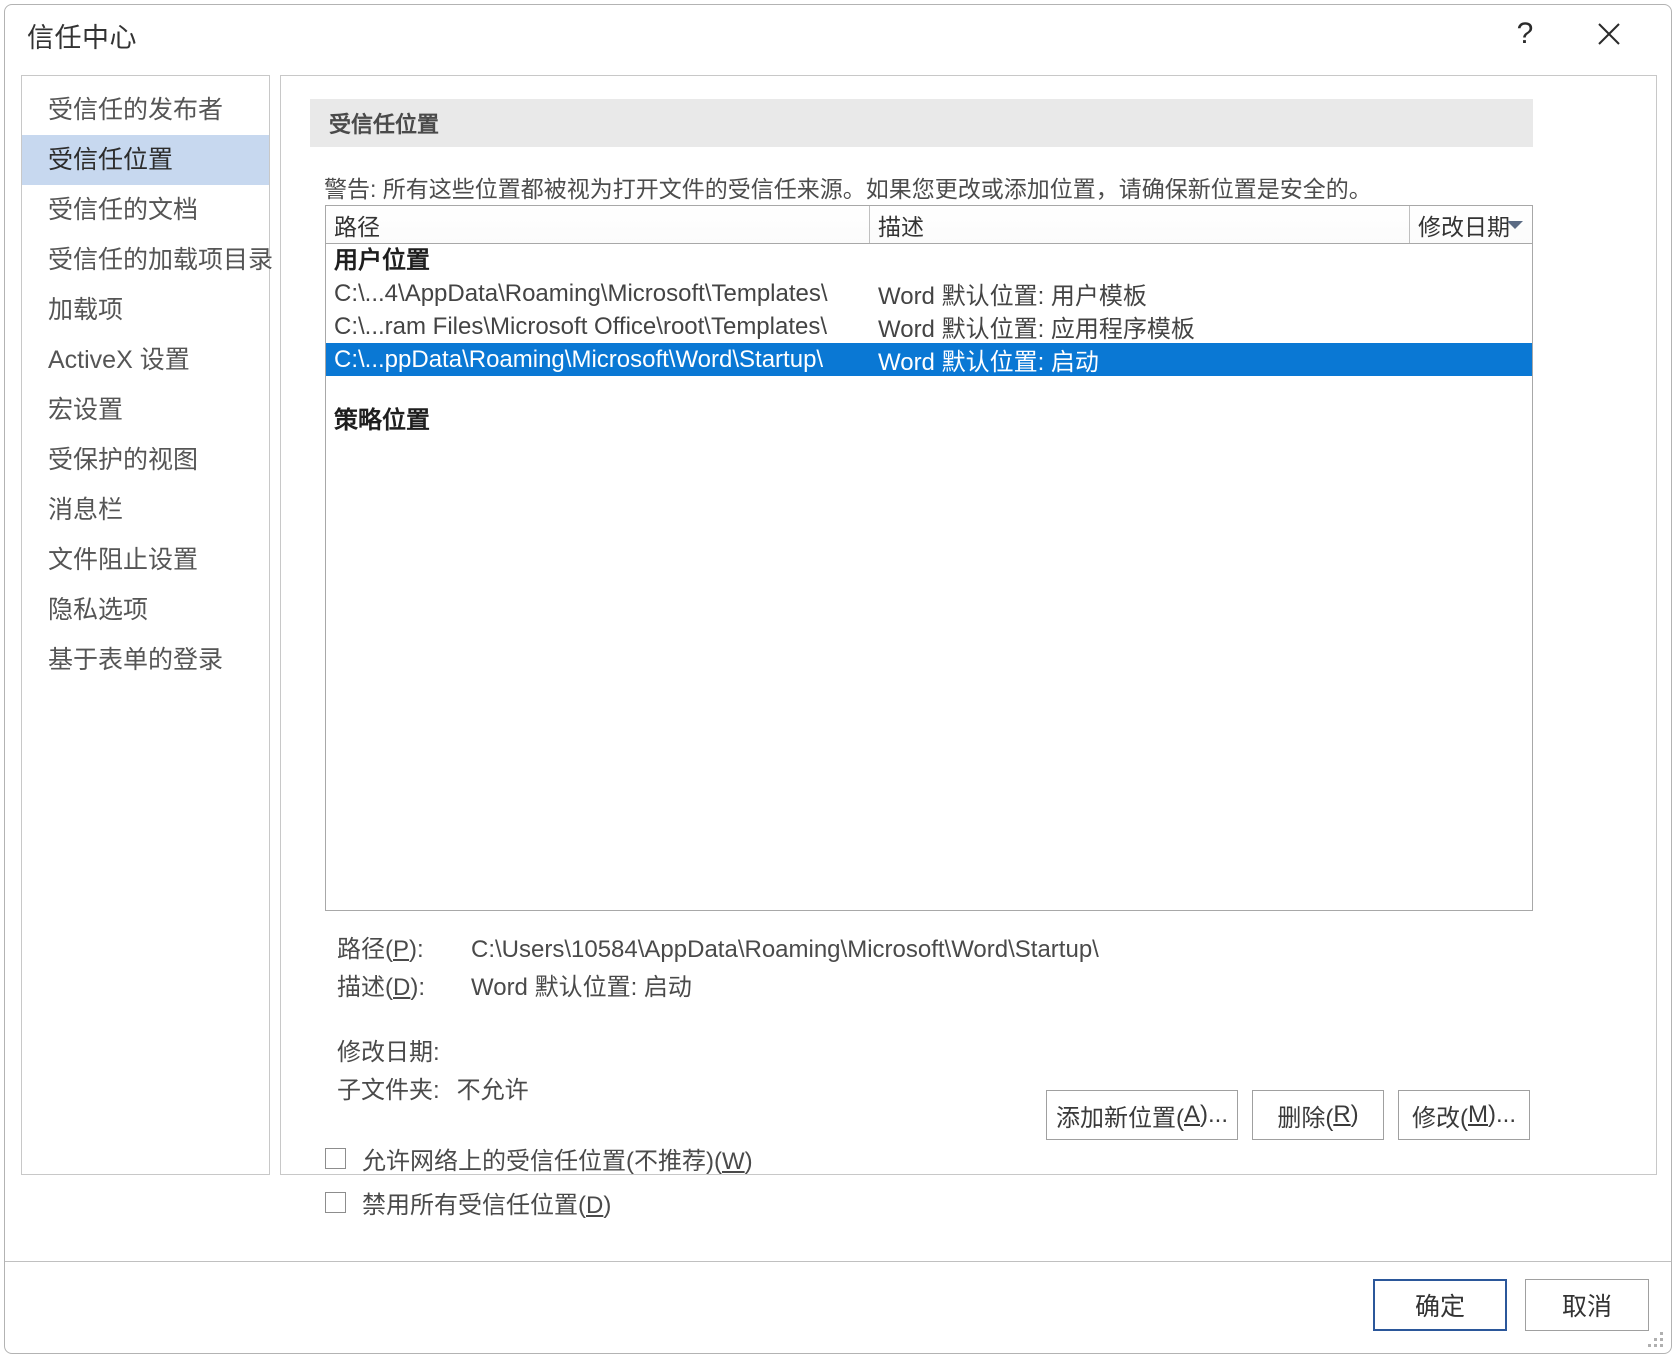 This screenshot has height=1359, width=1678. Describe the element at coordinates (145, 660) in the screenshot. I see `sidebar-item-form-based-signin: 基于表单的登录` at that location.